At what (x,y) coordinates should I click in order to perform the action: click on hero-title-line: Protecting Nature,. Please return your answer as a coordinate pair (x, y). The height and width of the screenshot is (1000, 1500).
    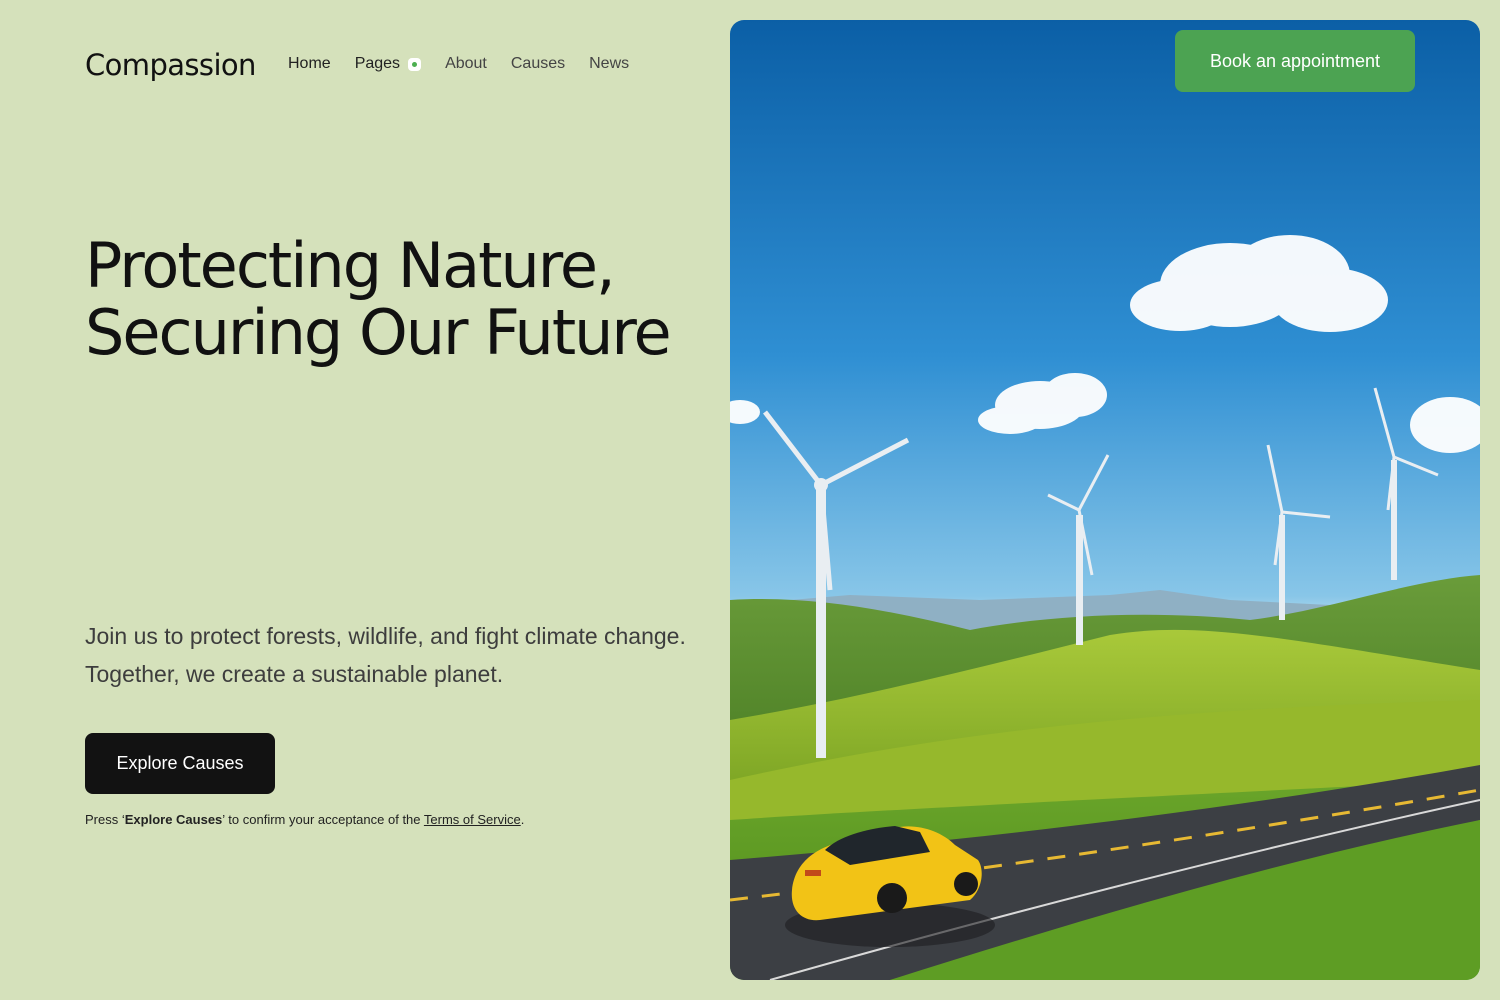
    Looking at the image, I should click on (350, 265).